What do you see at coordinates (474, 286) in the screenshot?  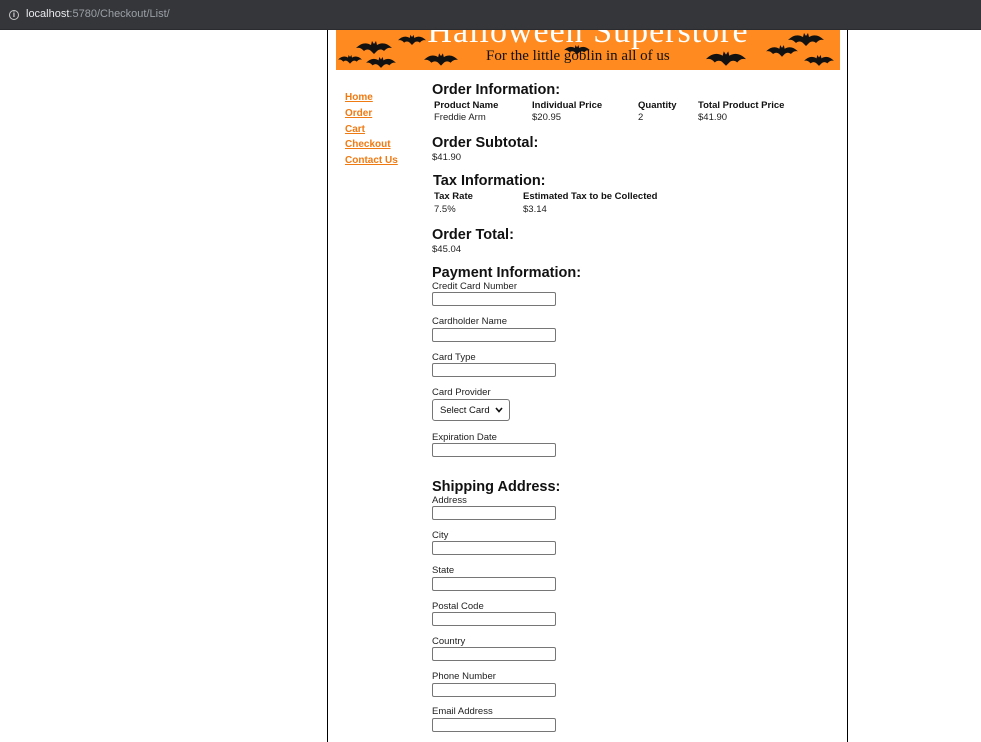 I see `credit-card-number-label: Credit Card Number` at bounding box center [474, 286].